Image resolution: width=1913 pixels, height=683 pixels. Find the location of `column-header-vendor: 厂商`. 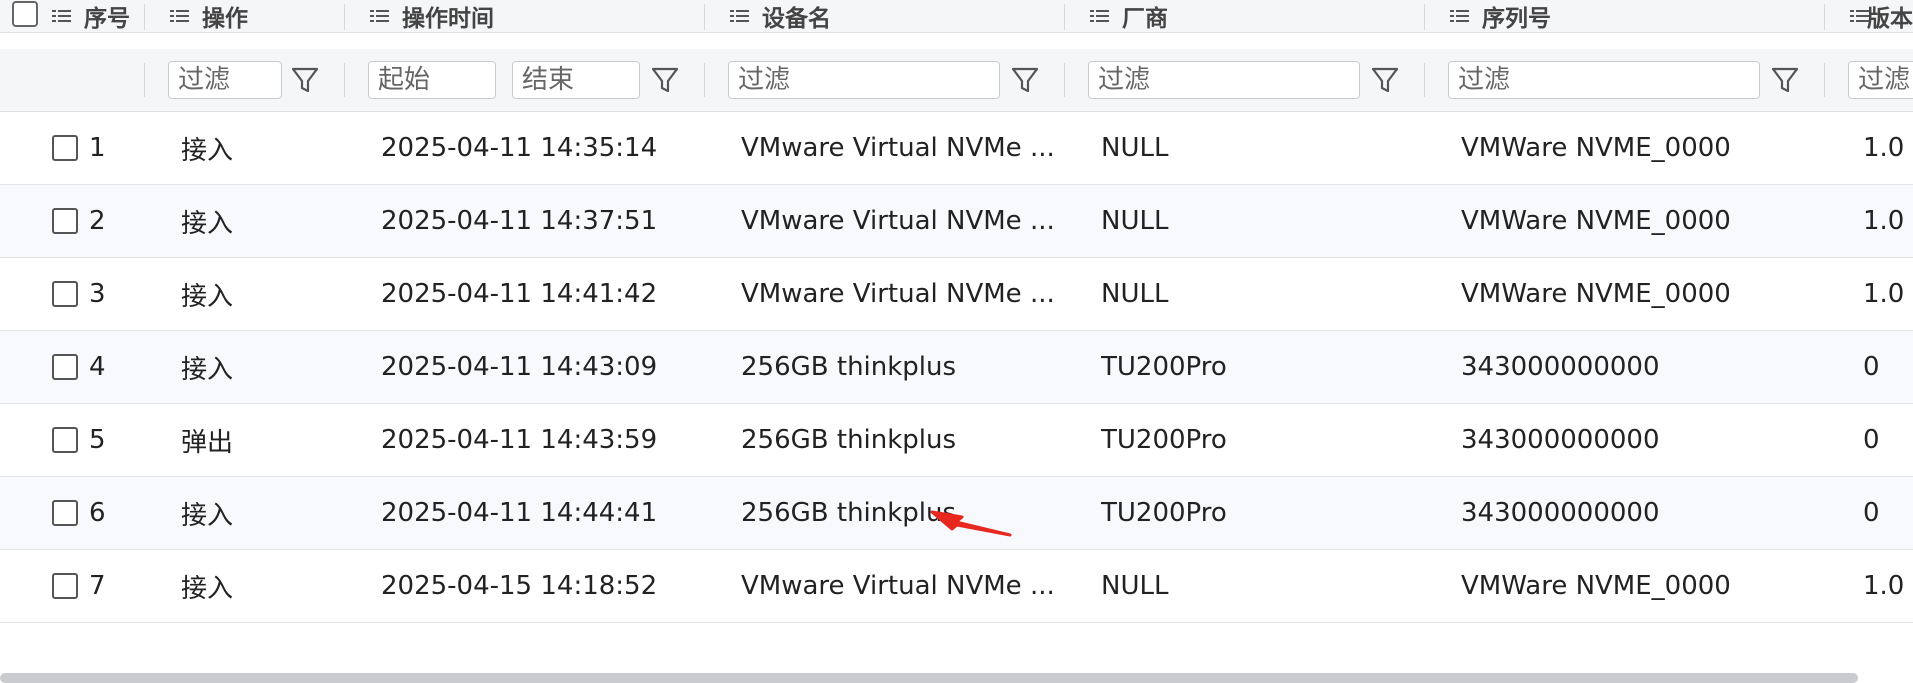

column-header-vendor: 厂商 is located at coordinates (1257, 16).